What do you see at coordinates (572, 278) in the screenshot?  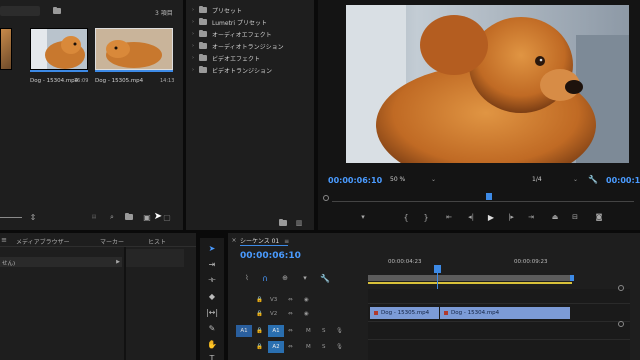 I see `work-area-end-marker` at bounding box center [572, 278].